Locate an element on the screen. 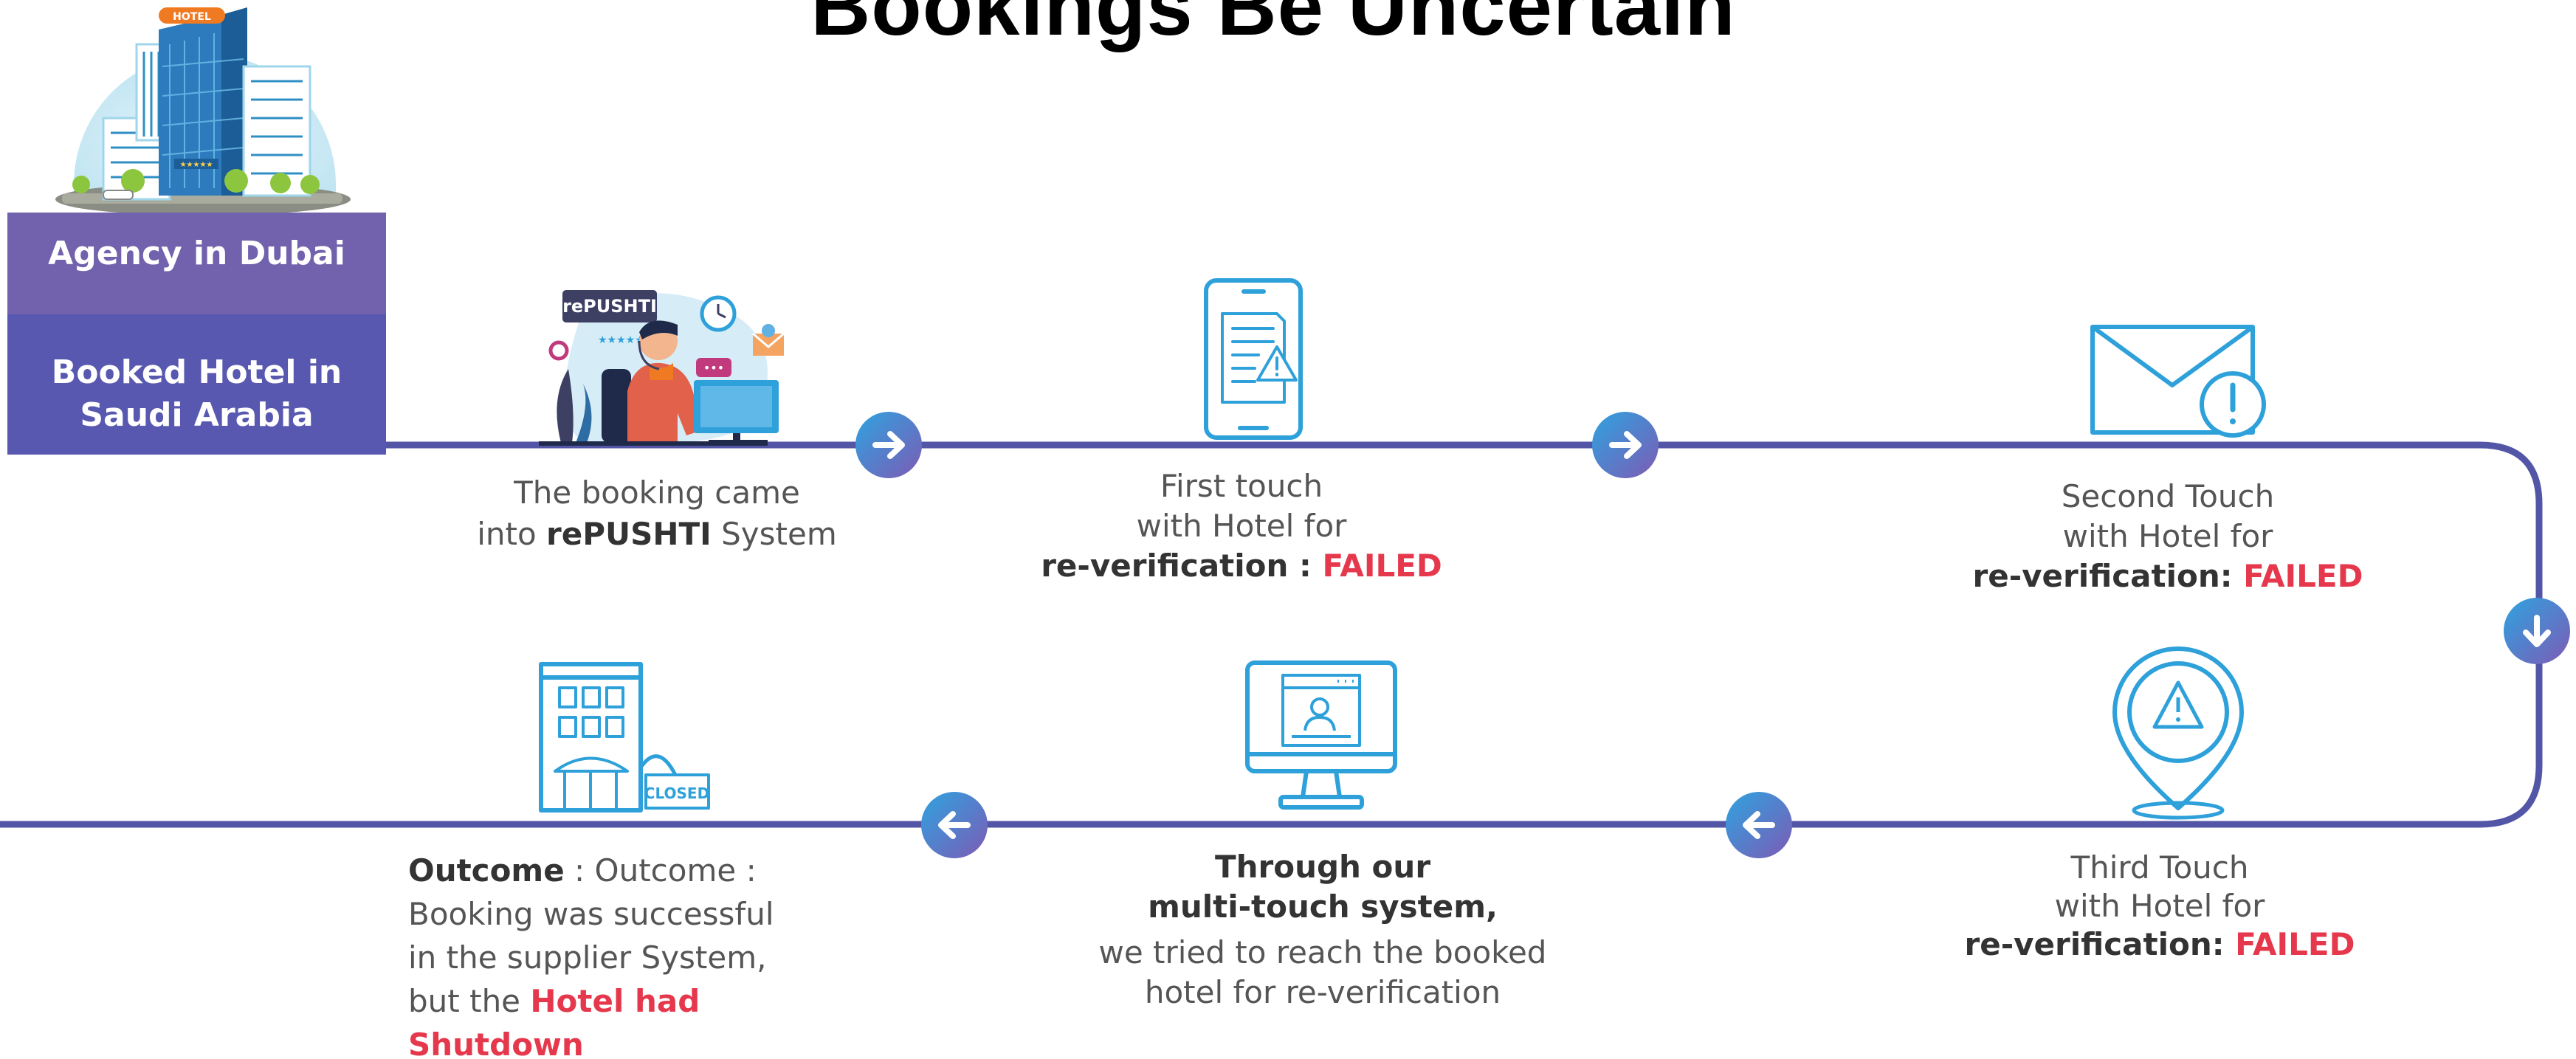  step-6-red-2: Shutdown is located at coordinates (496, 1043).